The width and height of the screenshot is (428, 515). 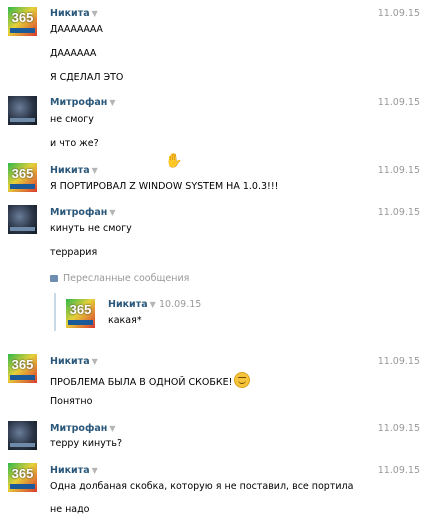 I want to click on forwarded-quote-bar, so click(x=55, y=312).